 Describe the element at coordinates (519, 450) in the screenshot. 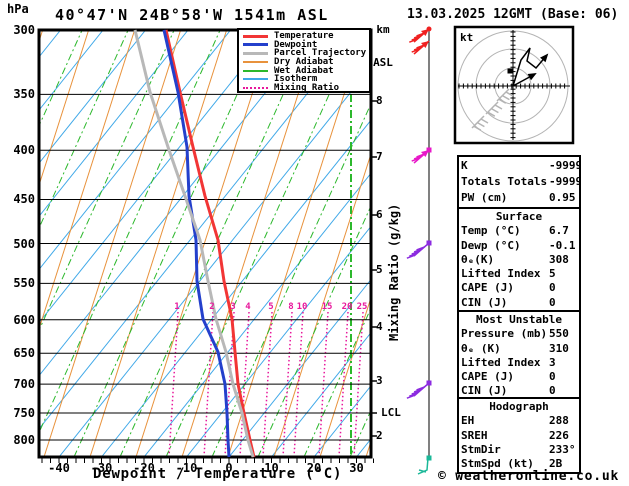

I see `info-table-row: StmDir 233°` at that location.